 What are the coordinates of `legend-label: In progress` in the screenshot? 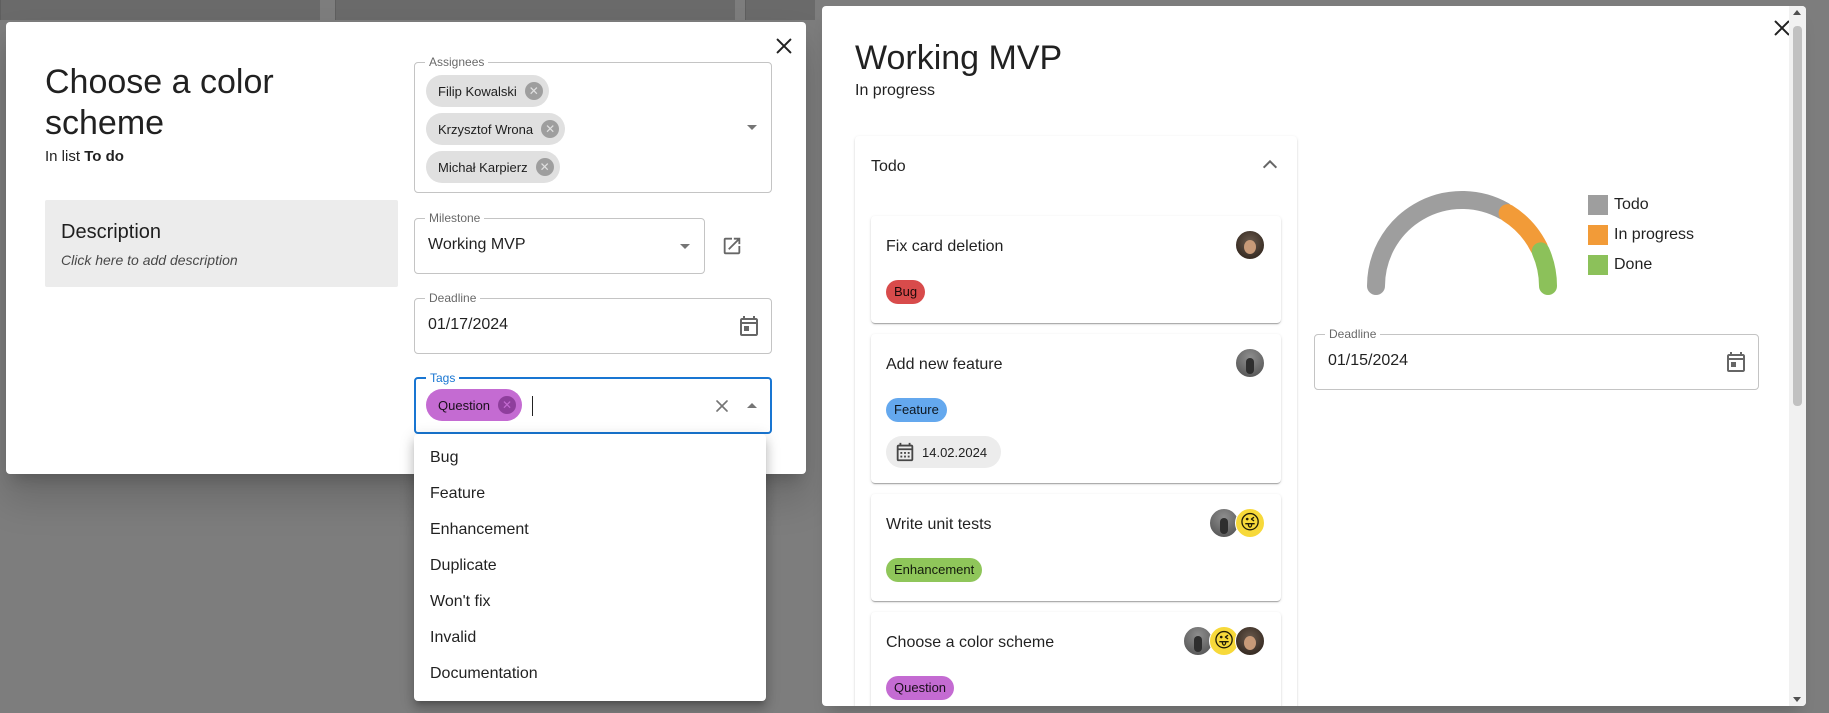 It's located at (1654, 234).